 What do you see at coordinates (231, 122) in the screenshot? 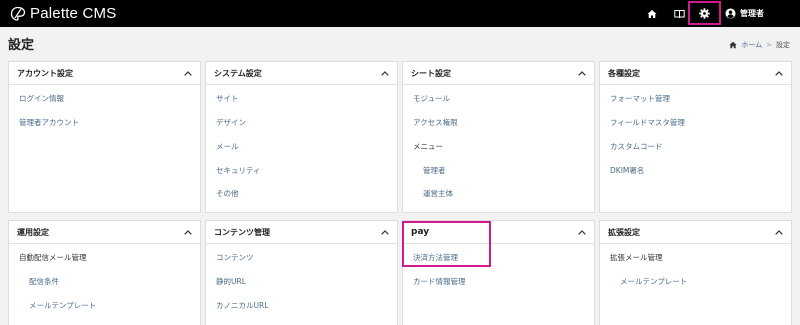
I see `menu-link-design: デザイン` at bounding box center [231, 122].